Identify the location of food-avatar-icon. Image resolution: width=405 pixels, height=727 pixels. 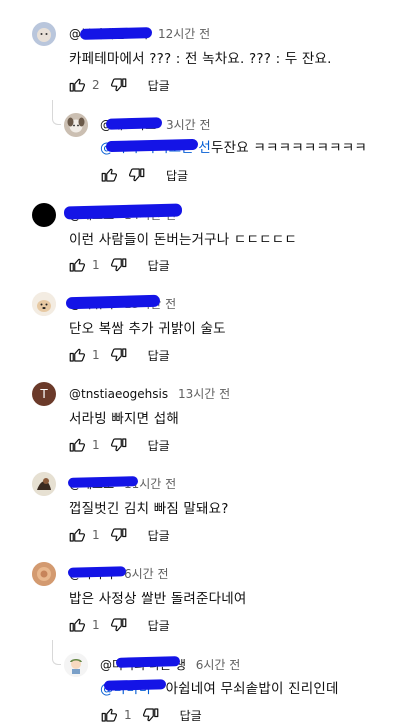
(44, 574).